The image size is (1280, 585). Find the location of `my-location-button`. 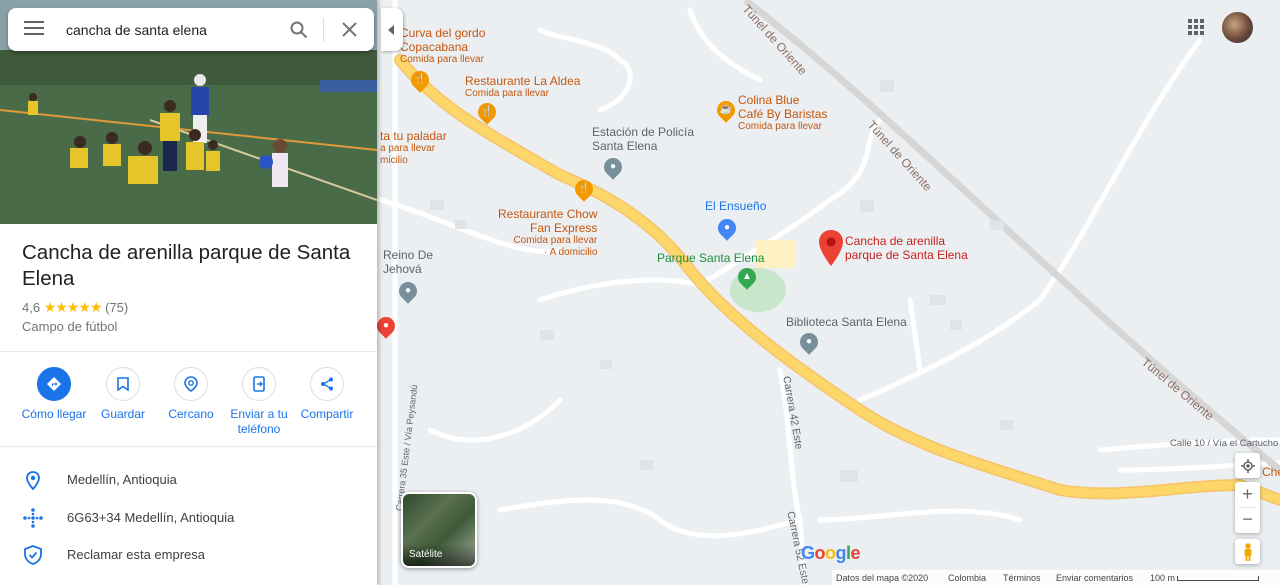

my-location-button is located at coordinates (1247, 465).